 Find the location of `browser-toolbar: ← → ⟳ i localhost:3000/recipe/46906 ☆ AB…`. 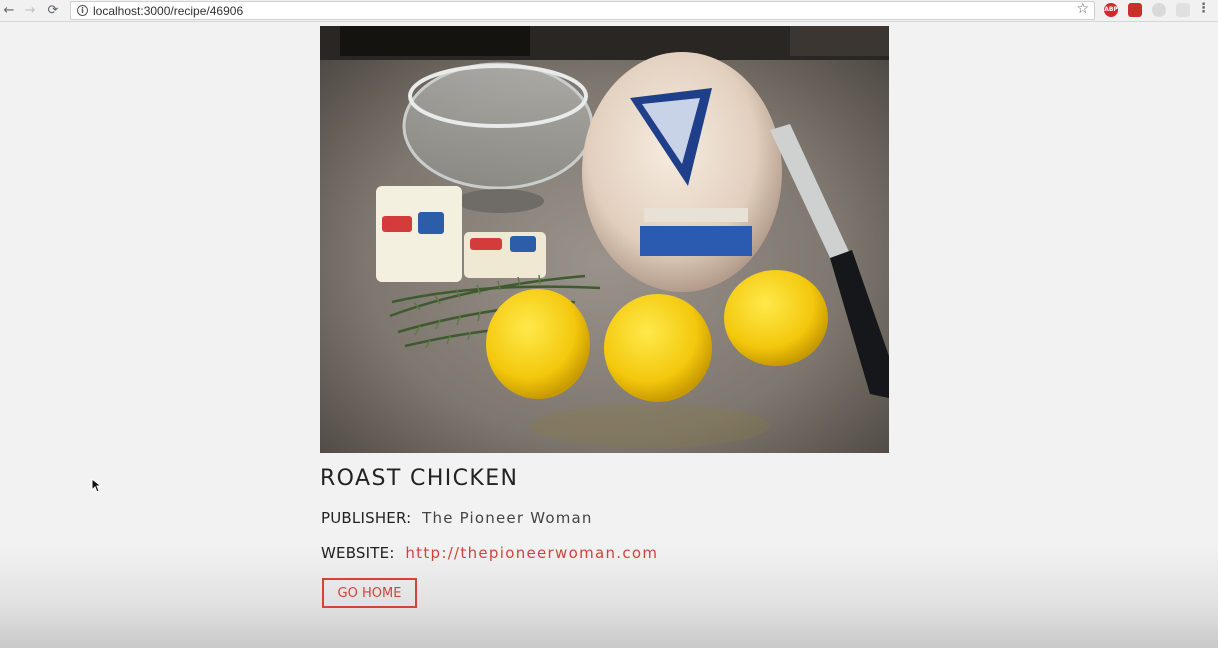

browser-toolbar: ← → ⟳ i localhost:3000/recipe/46906 ☆ AB… is located at coordinates (609, 11).